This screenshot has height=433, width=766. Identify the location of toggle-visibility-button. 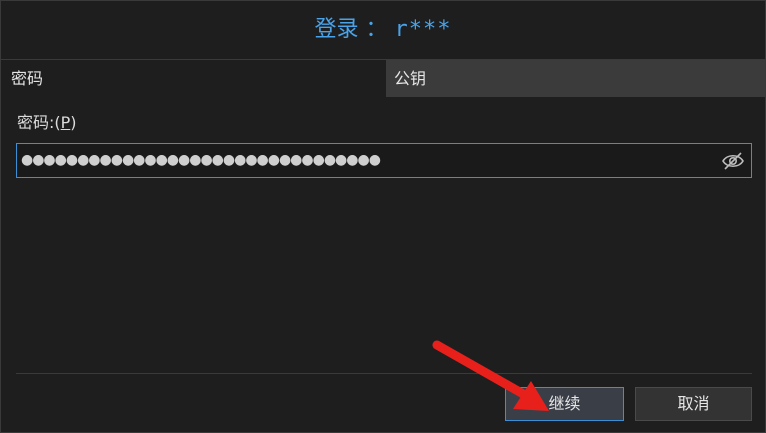
(733, 161).